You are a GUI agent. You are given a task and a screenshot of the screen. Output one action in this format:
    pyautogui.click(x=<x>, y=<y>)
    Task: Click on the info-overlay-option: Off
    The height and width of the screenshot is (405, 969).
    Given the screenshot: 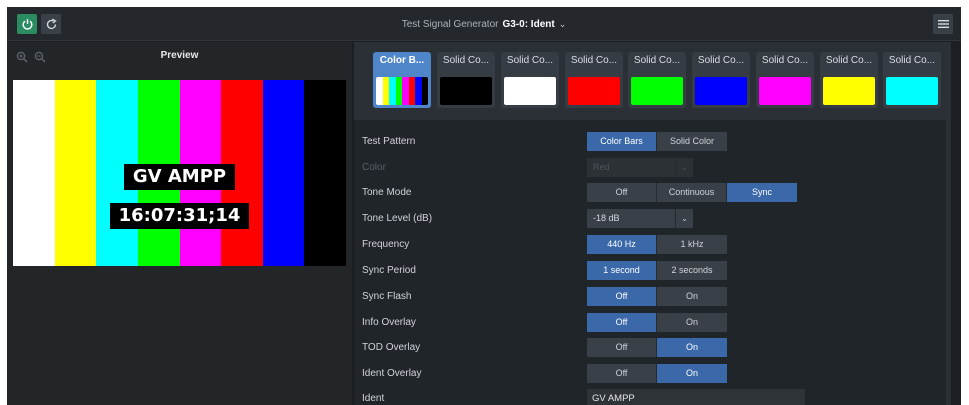 What is the action you would take?
    pyautogui.click(x=622, y=322)
    